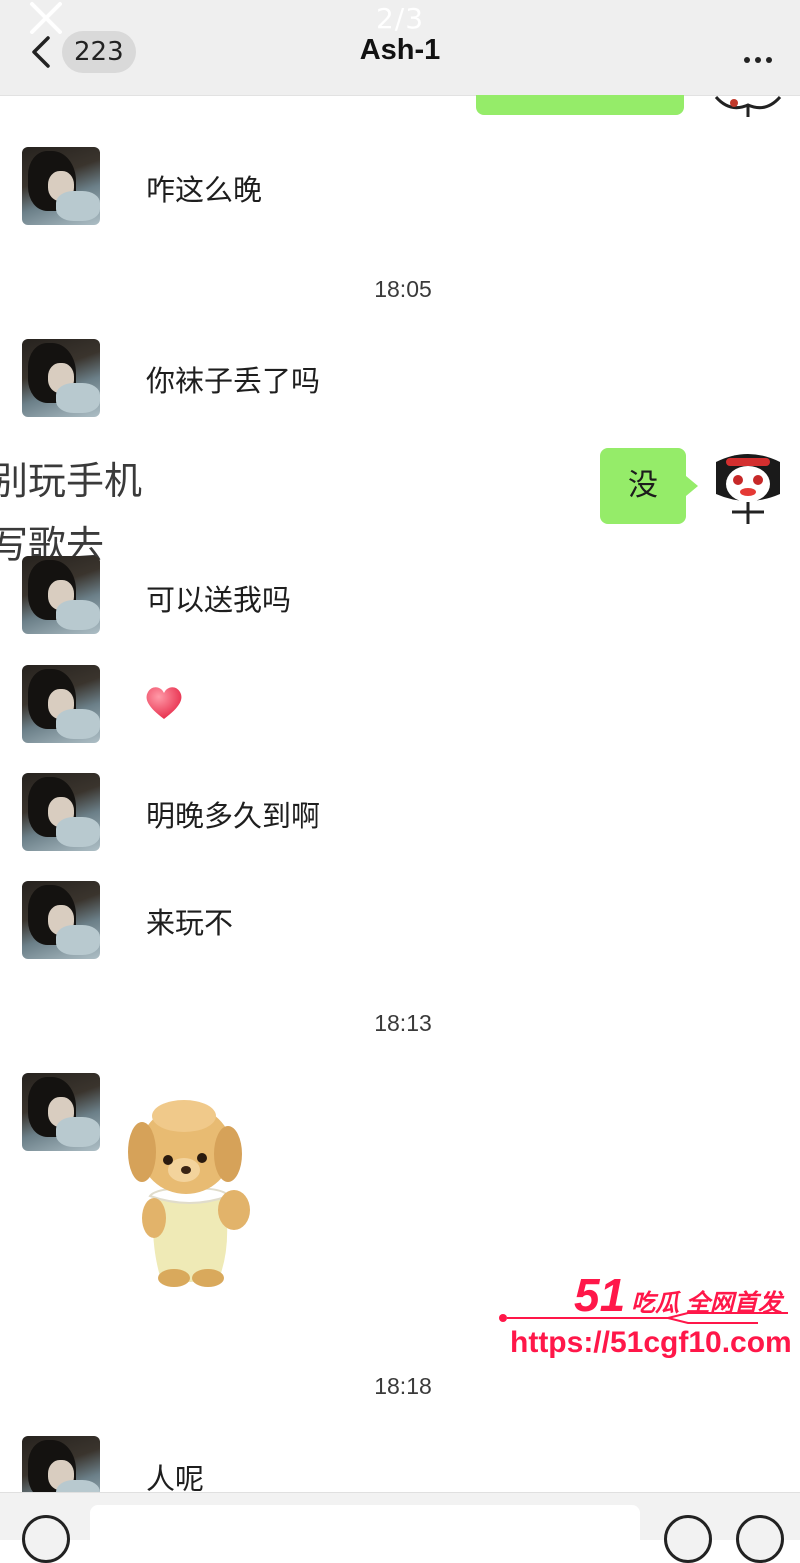 The height and width of the screenshot is (1563, 800). I want to click on input-bar, so click(400, 1527).